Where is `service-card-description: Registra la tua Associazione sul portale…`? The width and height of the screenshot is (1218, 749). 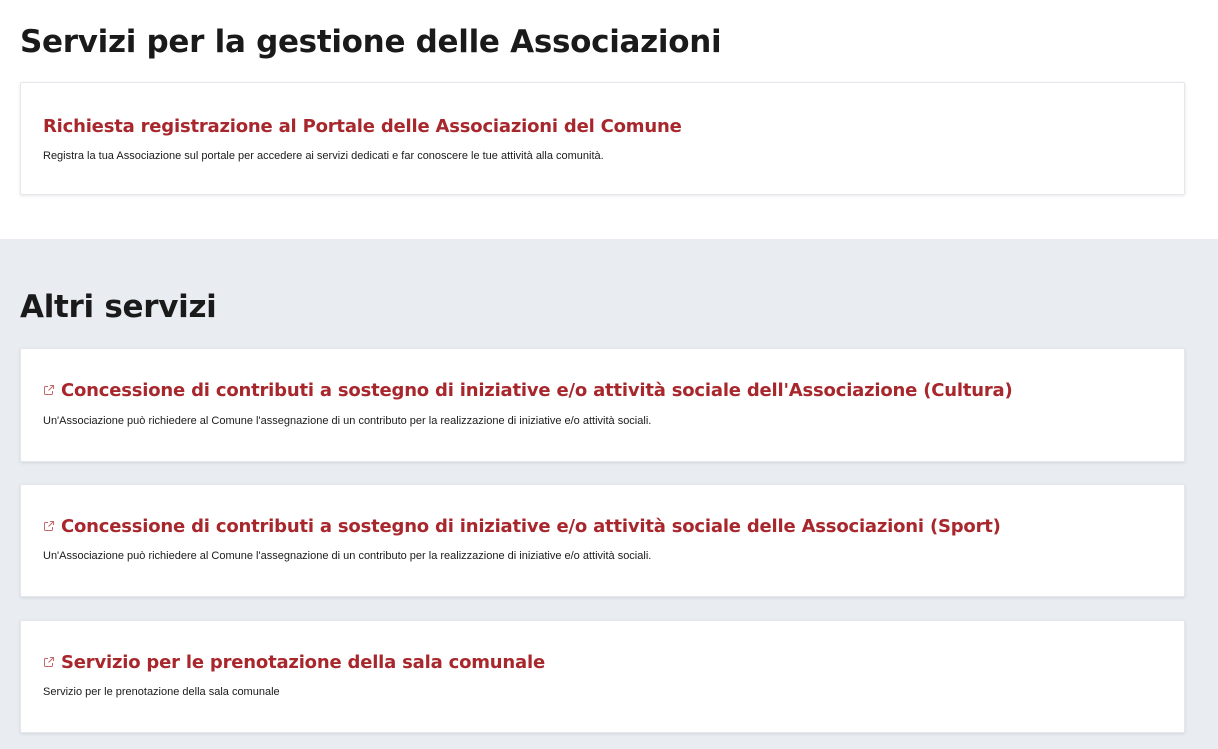 service-card-description: Registra la tua Associazione sul portale… is located at coordinates (323, 156).